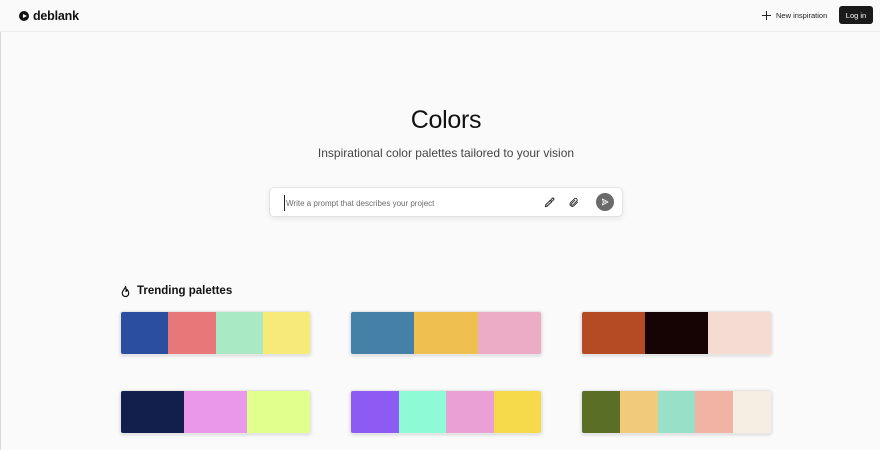  Describe the element at coordinates (856, 15) in the screenshot. I see `login-button: Log in` at that location.